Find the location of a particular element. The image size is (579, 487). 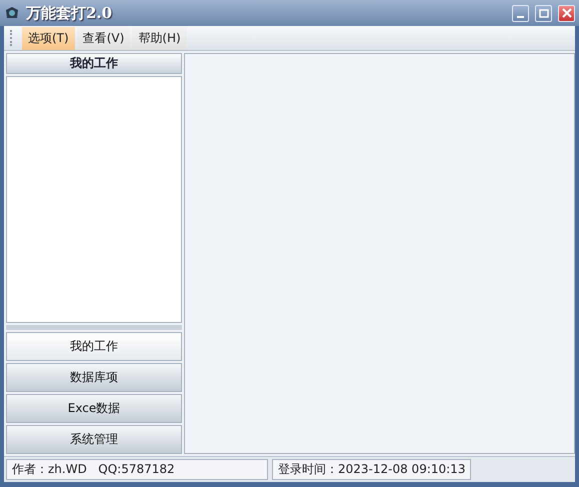

panel-header: 我的工作 is located at coordinates (94, 63).